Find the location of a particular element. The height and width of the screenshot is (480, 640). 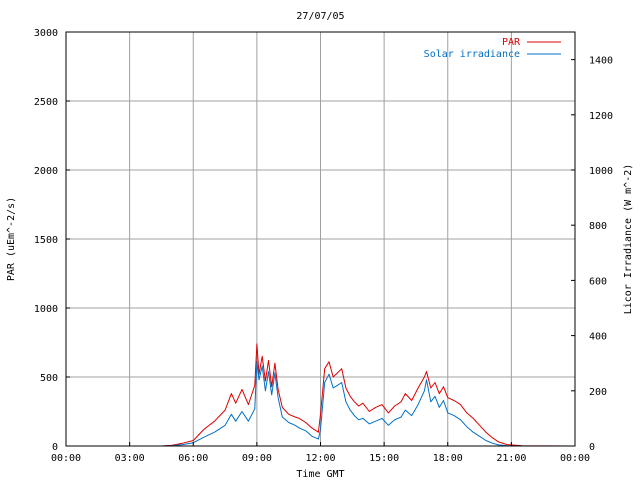

y-tick-label-left: 1000 is located at coordinates (46, 309).